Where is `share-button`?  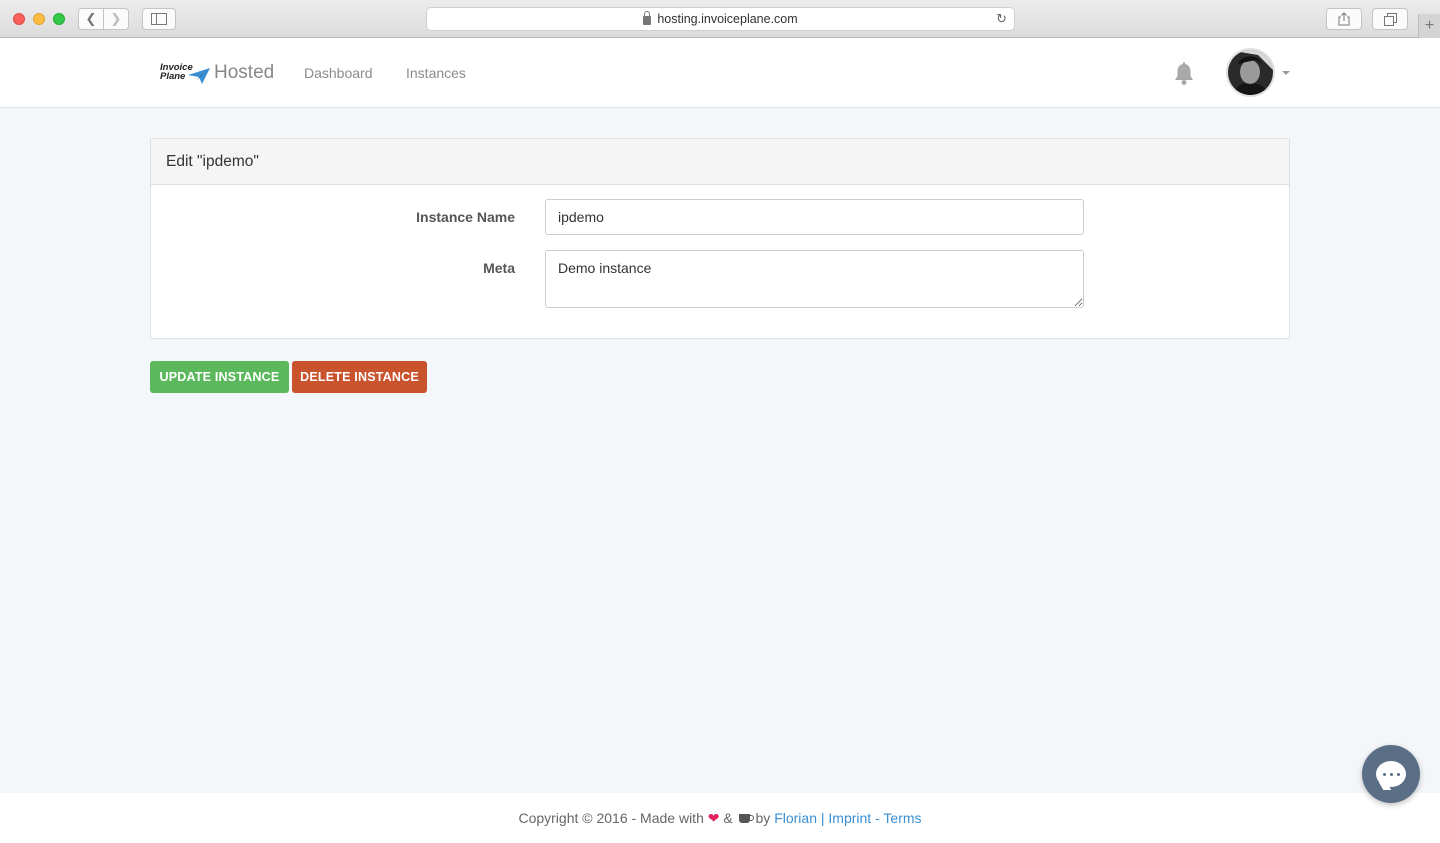 share-button is located at coordinates (1344, 19).